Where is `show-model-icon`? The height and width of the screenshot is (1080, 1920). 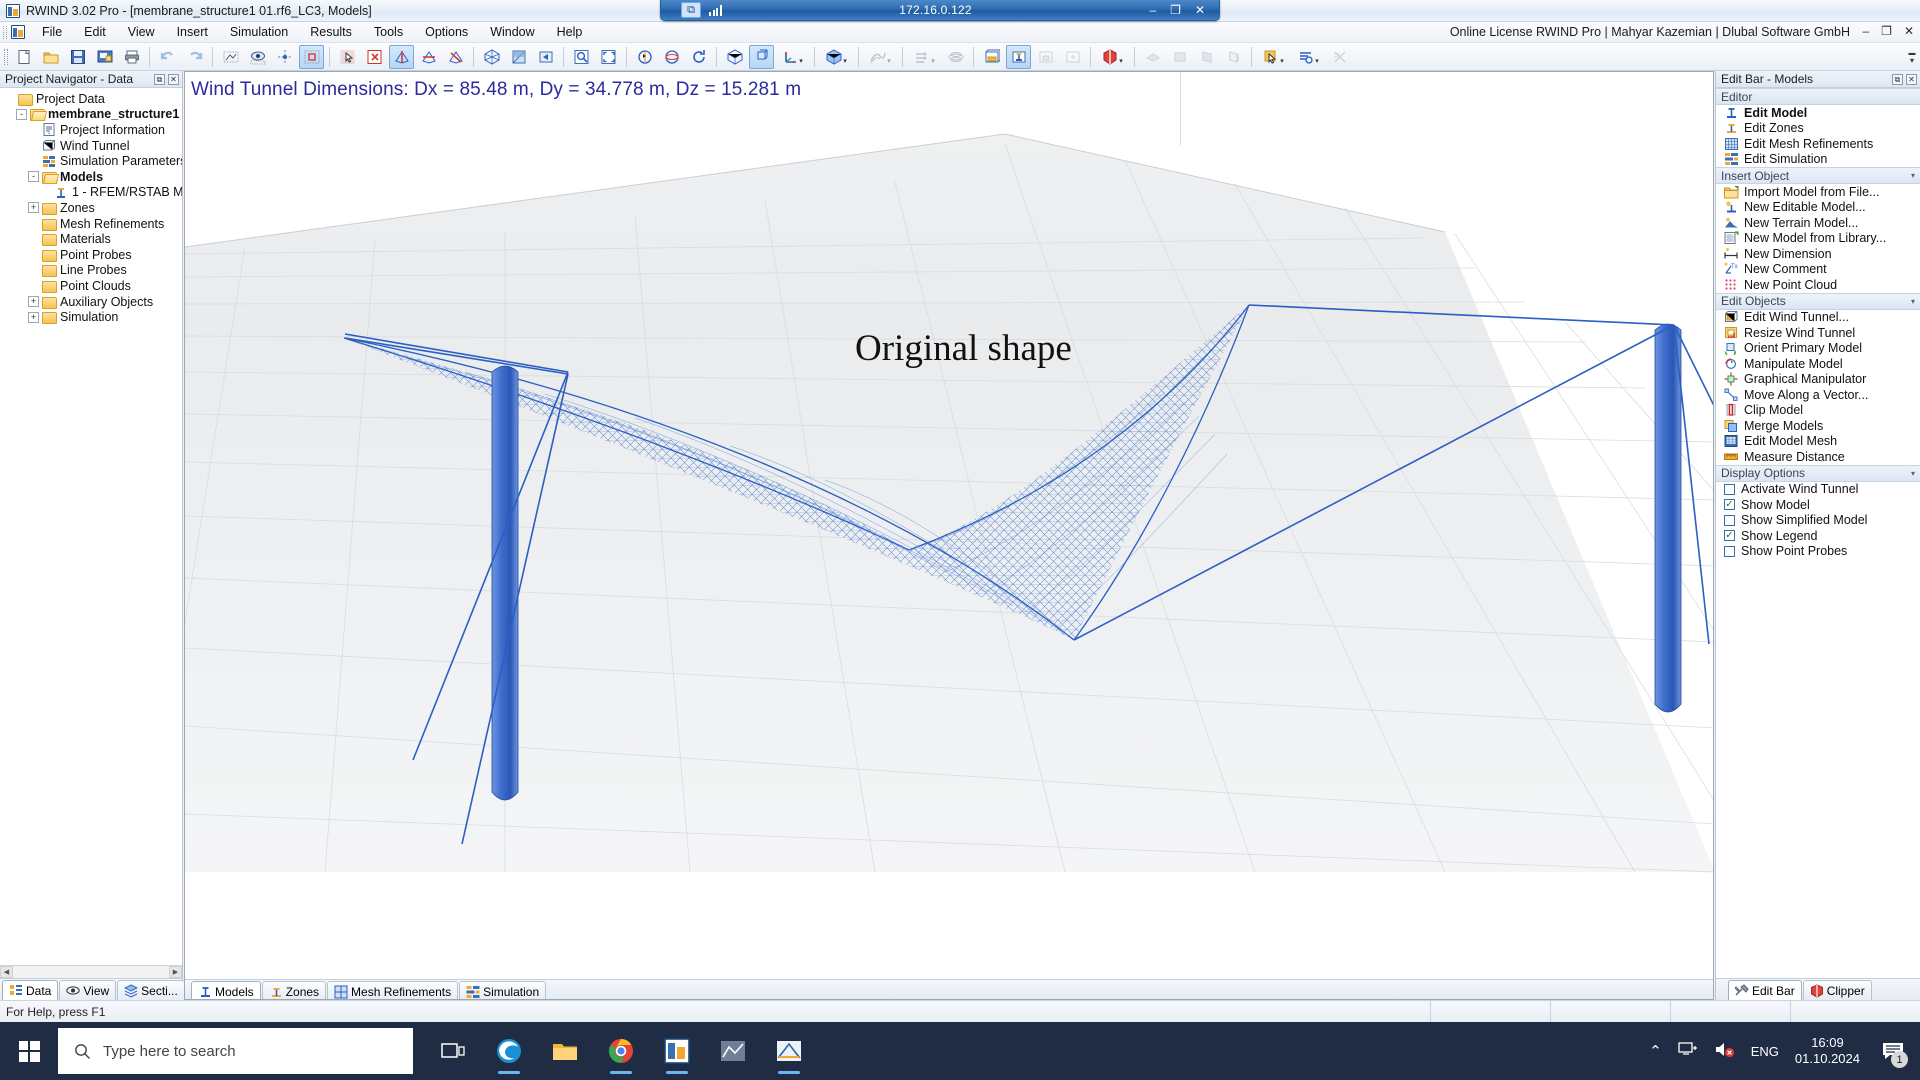
show-model-icon is located at coordinates (1018, 56).